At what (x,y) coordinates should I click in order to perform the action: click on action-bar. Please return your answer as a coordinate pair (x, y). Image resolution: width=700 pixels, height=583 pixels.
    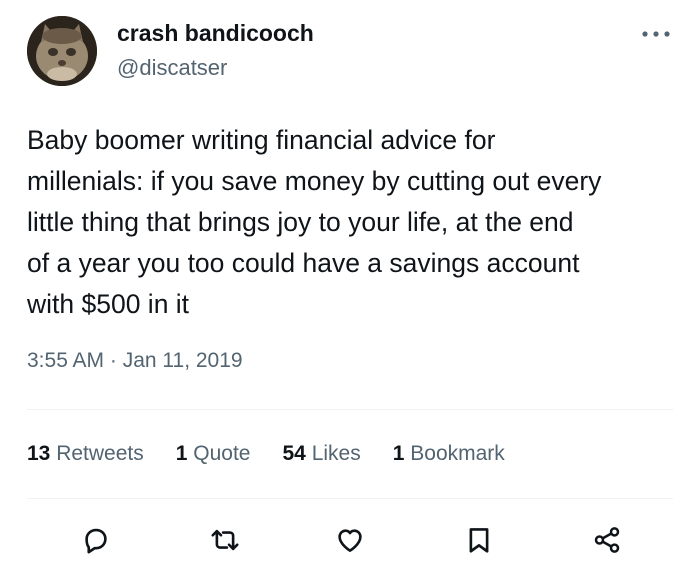
    Looking at the image, I should click on (350, 540).